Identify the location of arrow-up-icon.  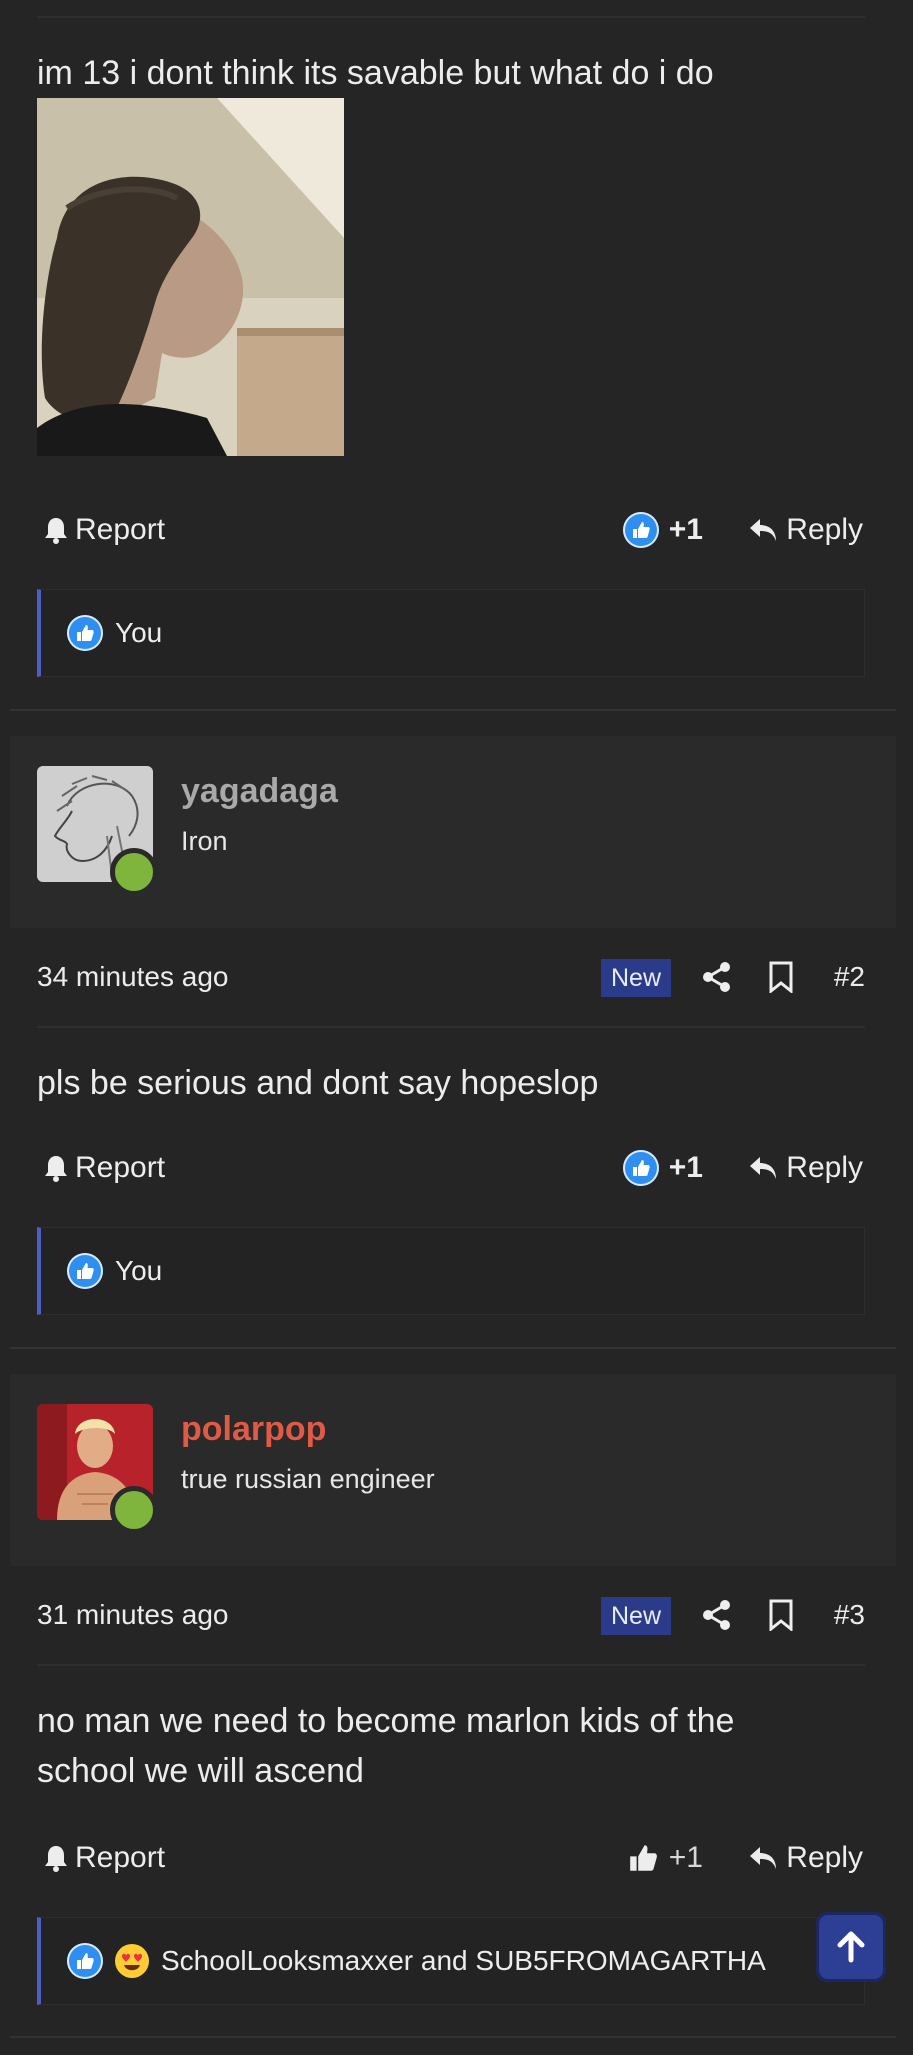
(851, 1947).